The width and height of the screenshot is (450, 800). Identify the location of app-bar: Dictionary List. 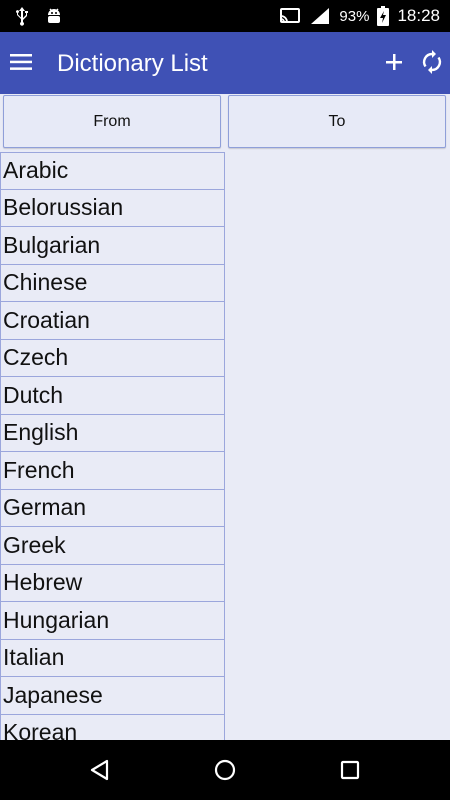
(225, 63).